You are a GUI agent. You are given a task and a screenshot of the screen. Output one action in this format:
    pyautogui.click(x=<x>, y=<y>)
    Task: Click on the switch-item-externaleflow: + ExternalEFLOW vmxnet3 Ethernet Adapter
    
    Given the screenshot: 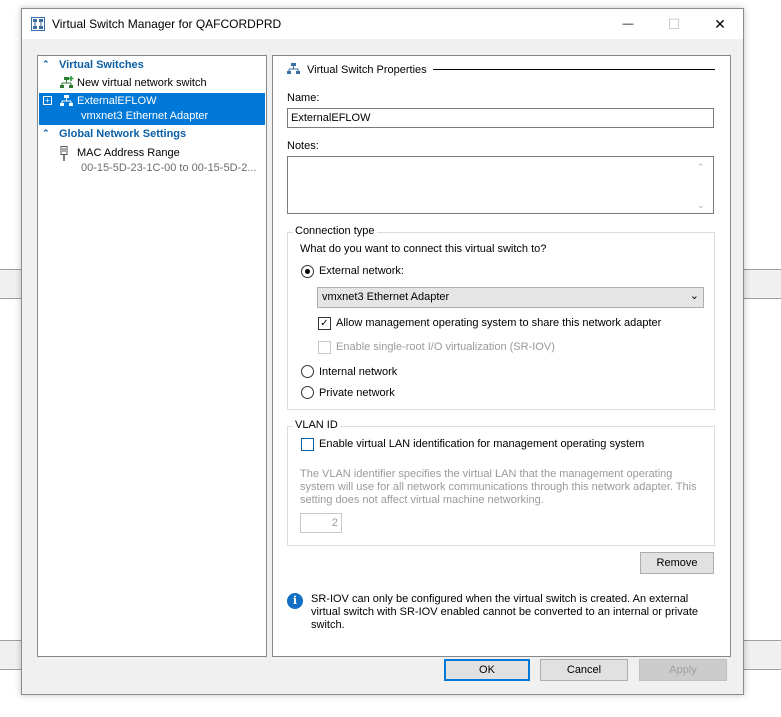 What is the action you would take?
    pyautogui.click(x=152, y=109)
    